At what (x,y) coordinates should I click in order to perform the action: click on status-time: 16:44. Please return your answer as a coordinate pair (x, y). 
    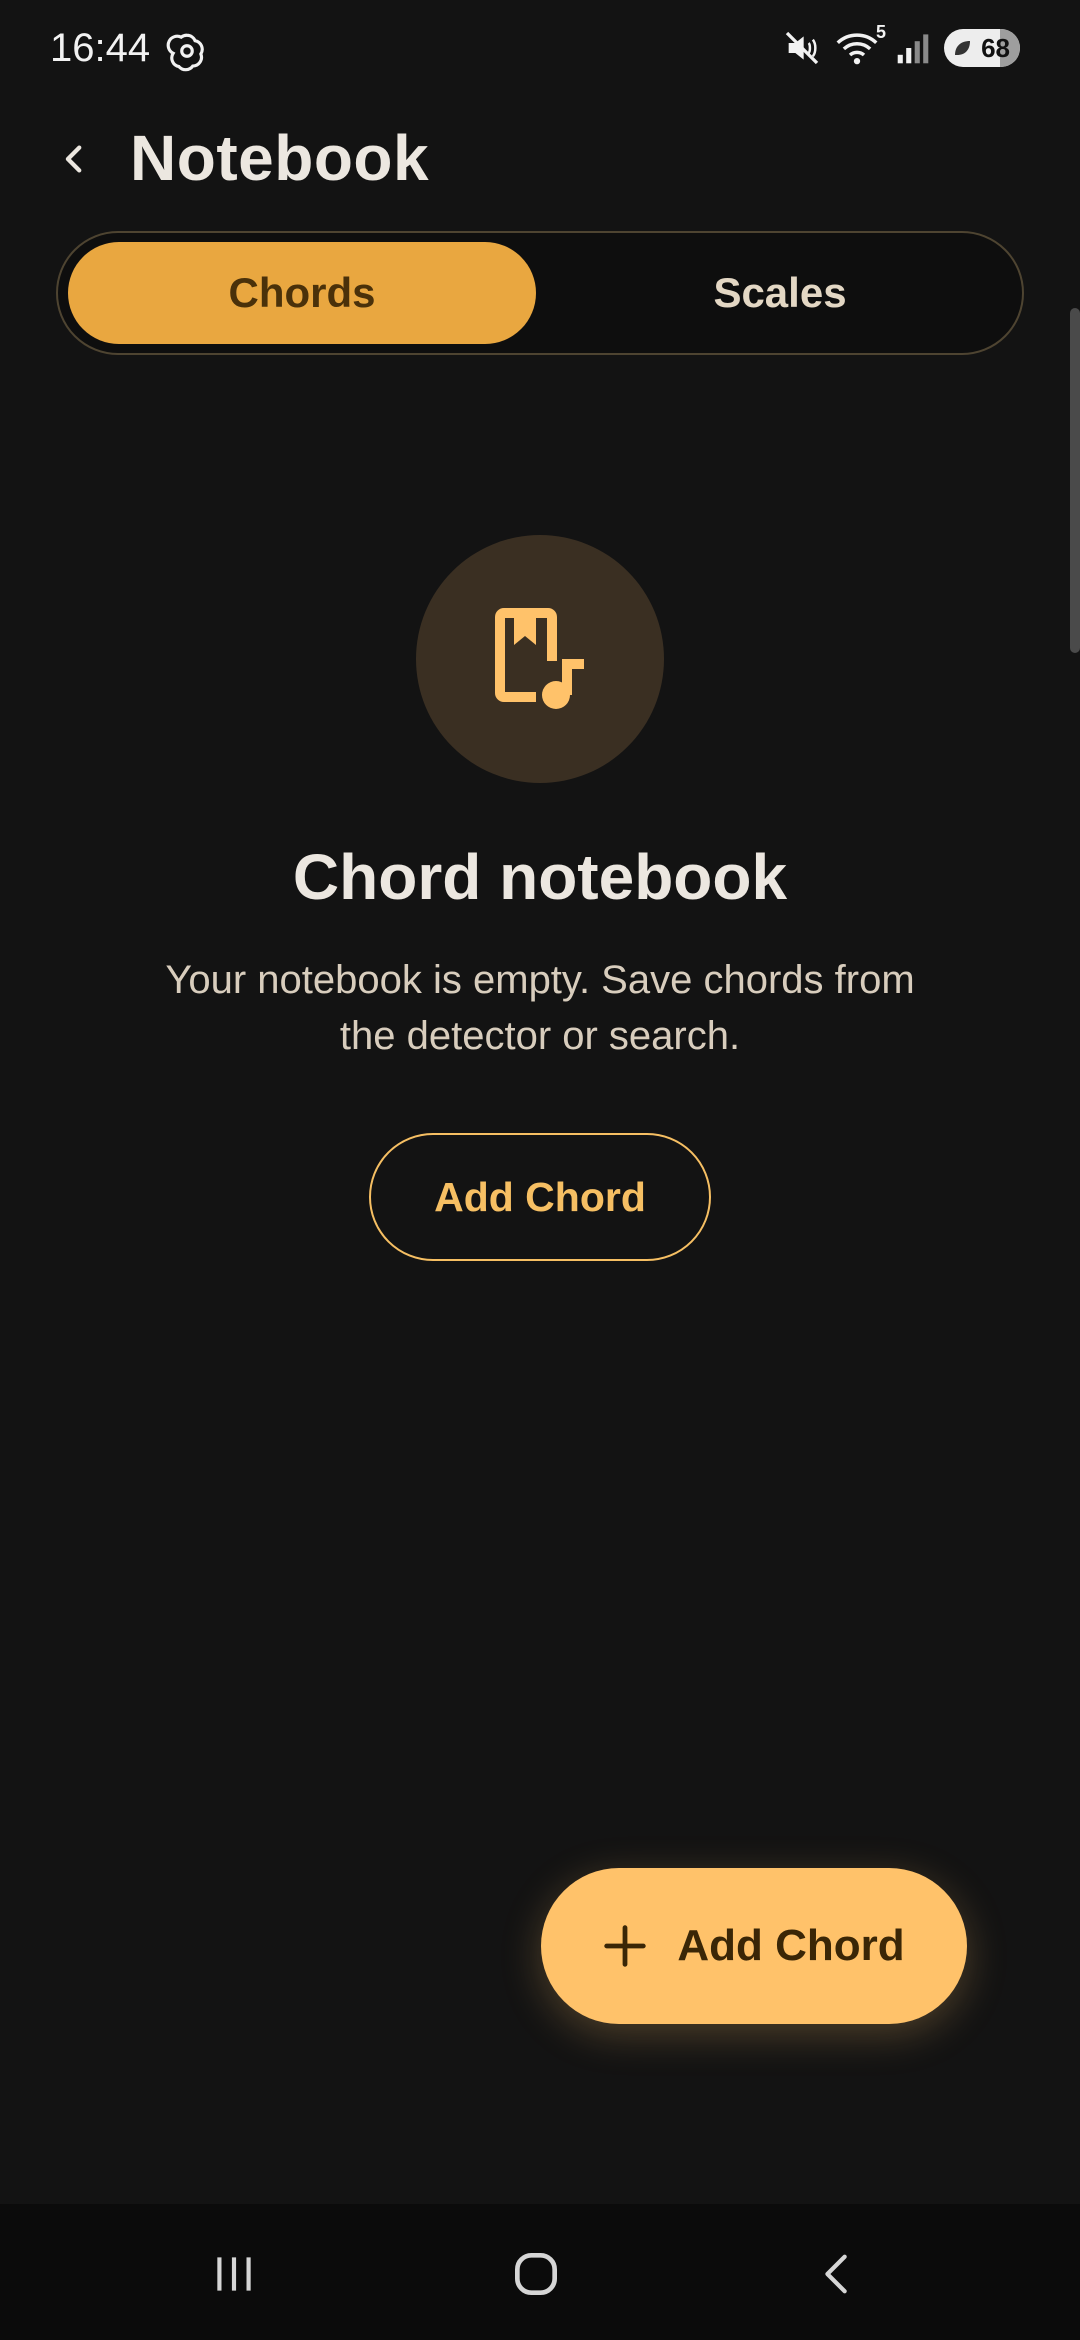
    Looking at the image, I should click on (100, 48).